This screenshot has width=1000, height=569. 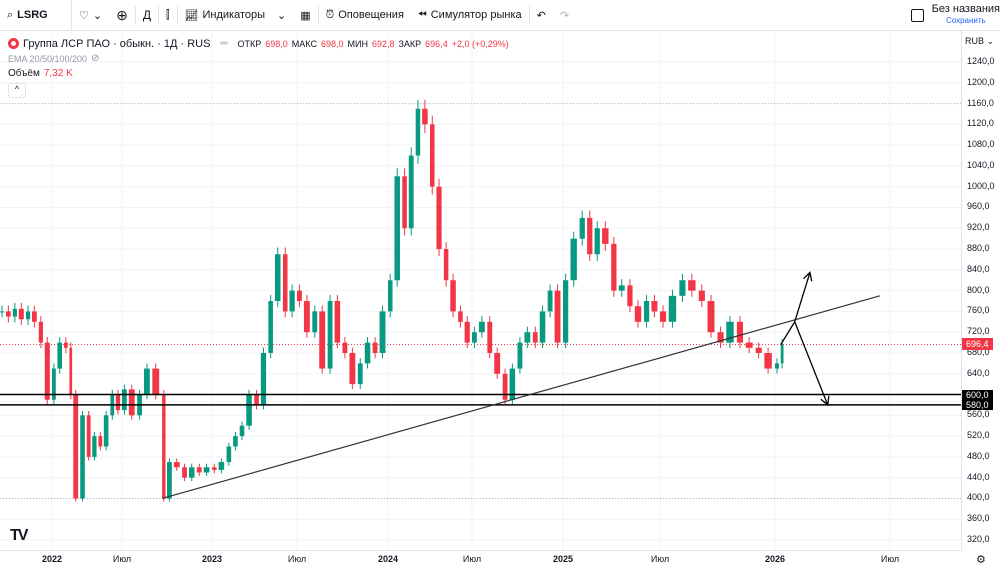 I want to click on symbol-title: Группа ЛСР ПАО · обыкн. · 1Д · RUS, so click(x=117, y=43).